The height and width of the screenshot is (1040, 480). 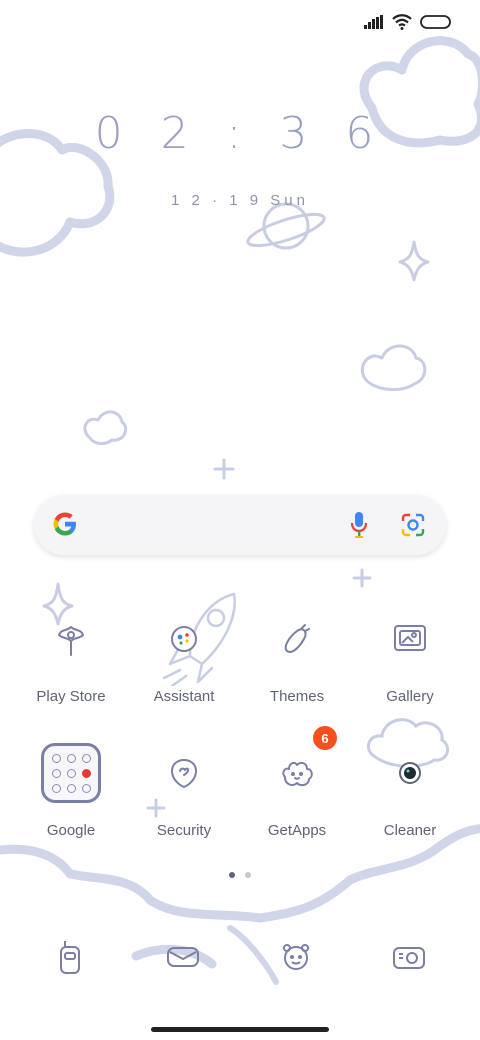 I want to click on clock-date: 1 2 · 1 9 Sun, so click(x=240, y=200).